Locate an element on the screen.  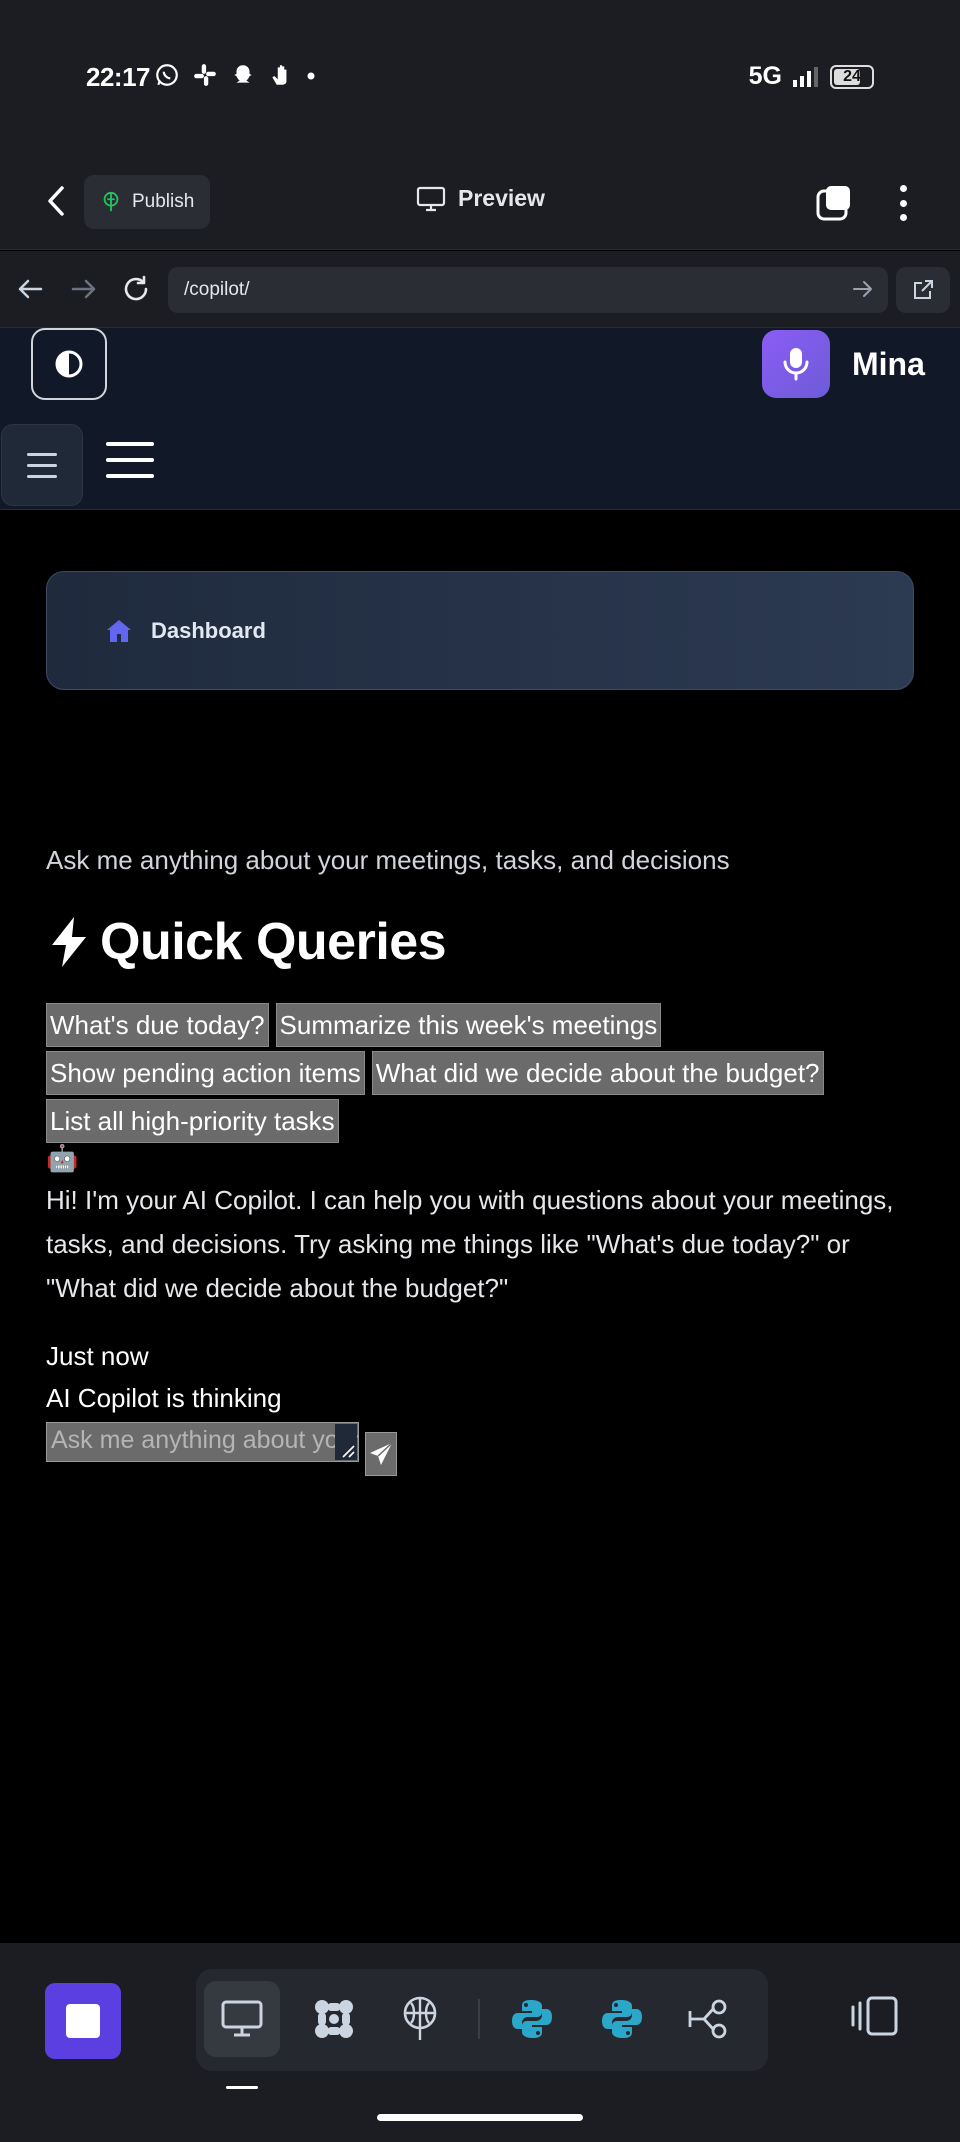
split-view-button is located at coordinates (875, 2018).